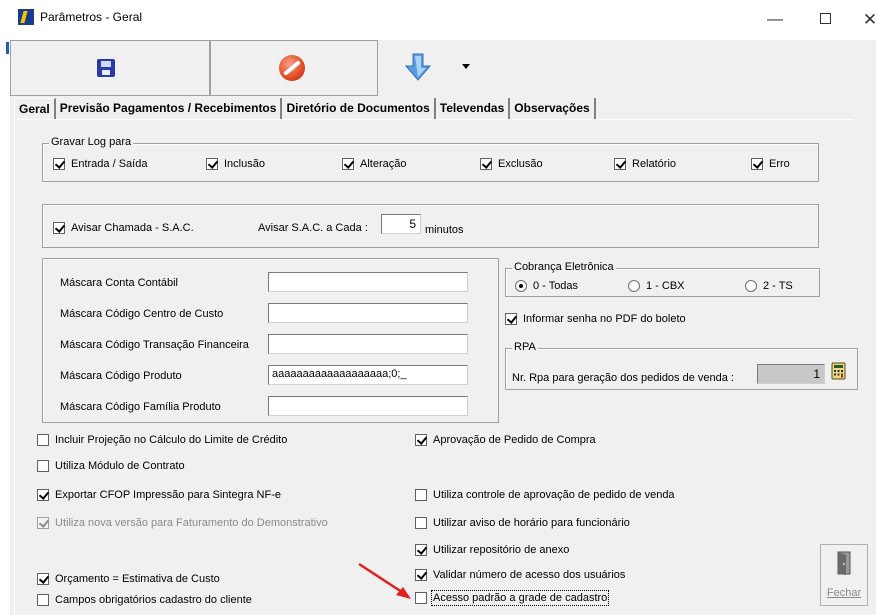  Describe the element at coordinates (368, 375) in the screenshot. I see `mask-codigo-produto-input: aaaaaaaaaaaaaaaaaaa;0;_` at that location.